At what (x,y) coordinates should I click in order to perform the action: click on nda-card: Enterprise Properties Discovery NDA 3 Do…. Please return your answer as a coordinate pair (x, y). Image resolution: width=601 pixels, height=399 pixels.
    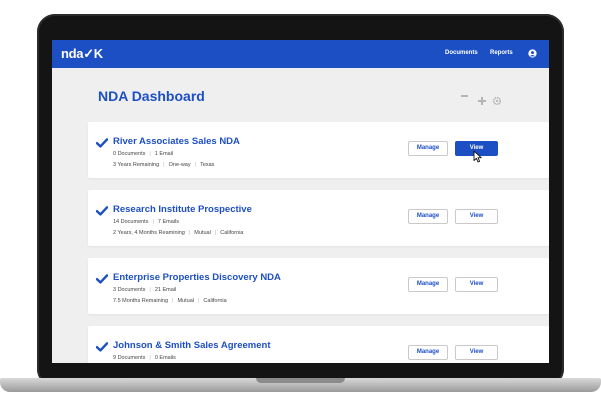
    Looking at the image, I should click on (318, 286).